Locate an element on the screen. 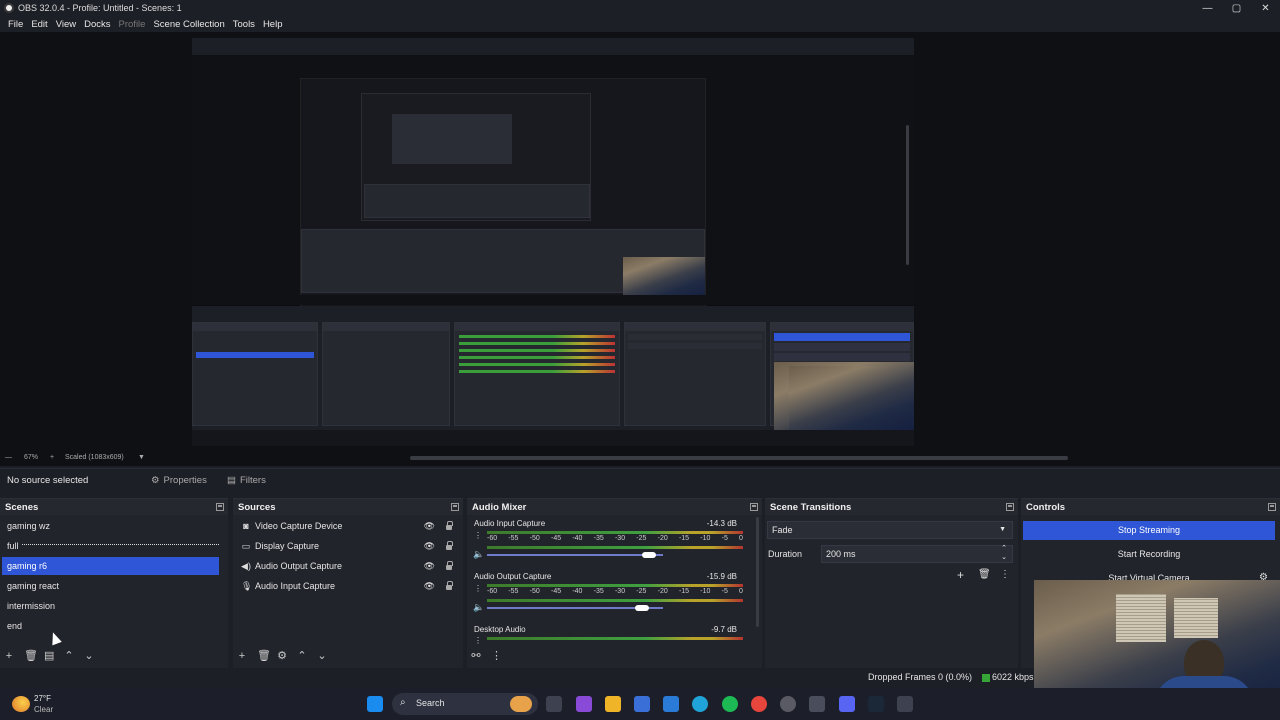 This screenshot has height=720, width=1280. weather-icon is located at coordinates (21, 704).